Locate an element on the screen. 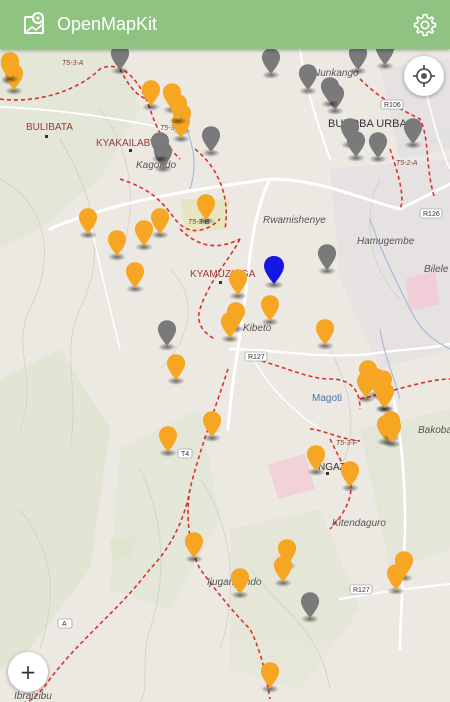 The image size is (450, 702). road-label: T5-2-A is located at coordinates (407, 163).